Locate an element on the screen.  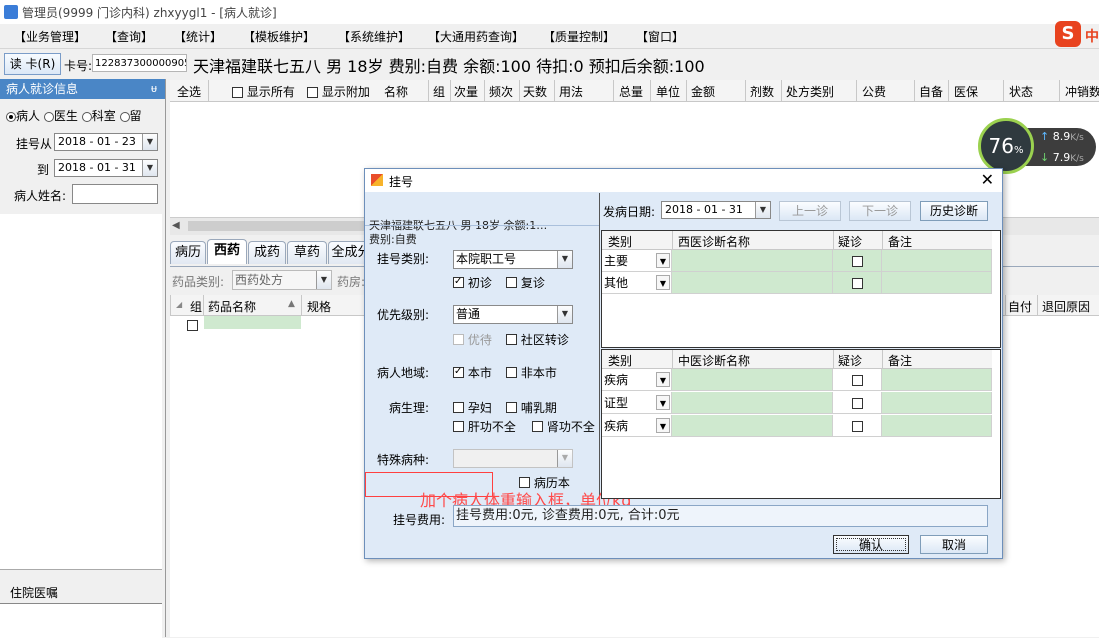
col-amount: 金额 is located at coordinates (703, 91).